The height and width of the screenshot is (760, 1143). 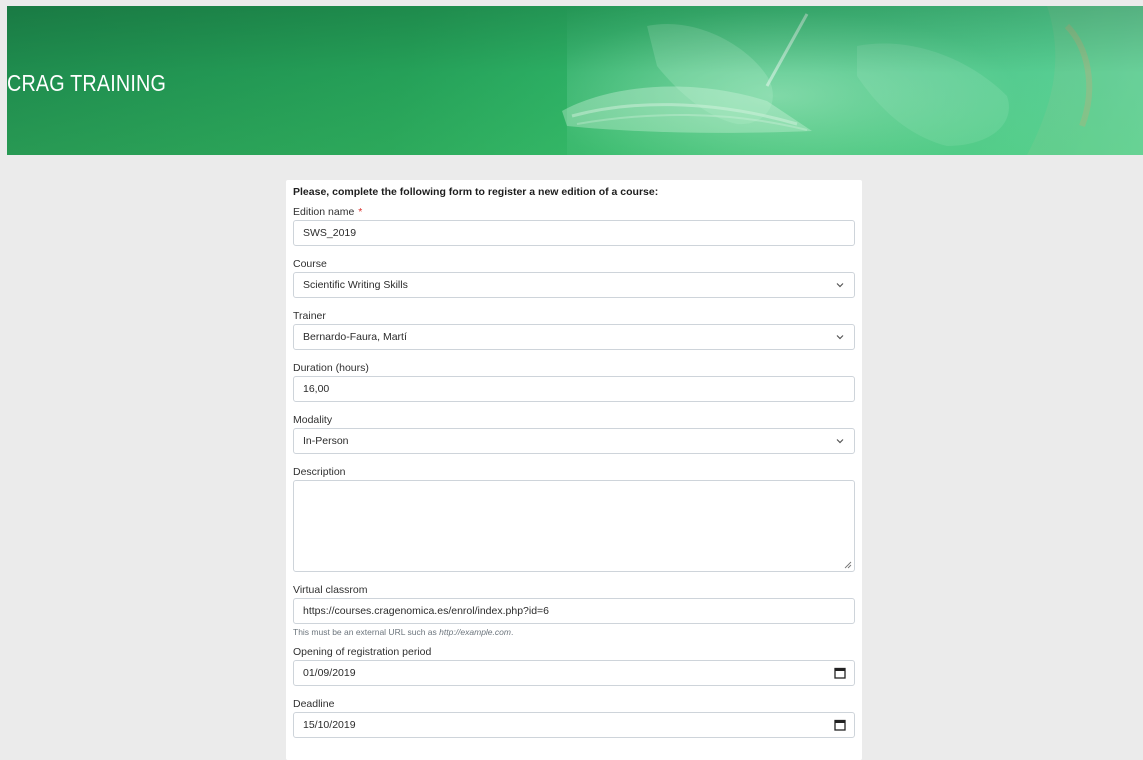 What do you see at coordinates (848, 565) in the screenshot?
I see `resize-grip-icon` at bounding box center [848, 565].